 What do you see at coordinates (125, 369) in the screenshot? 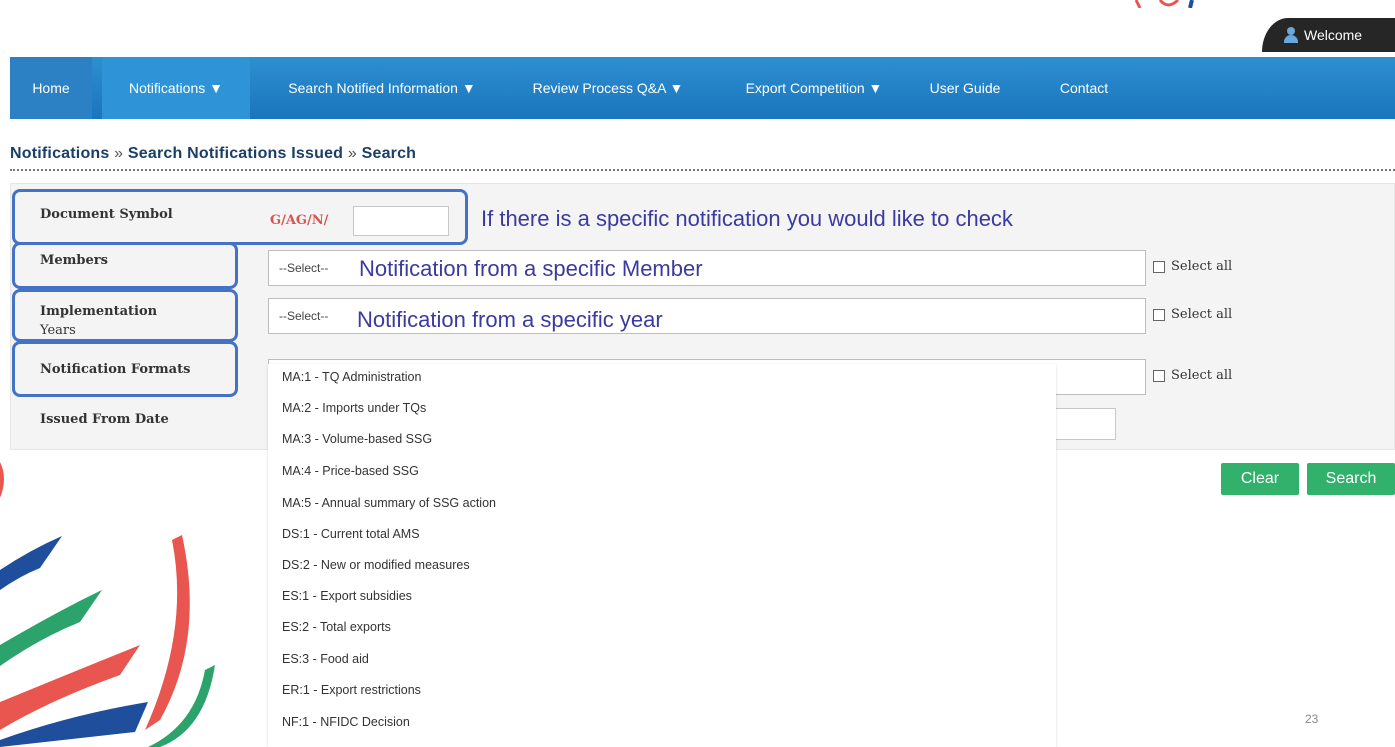
I see `highlight-notification-formats` at bounding box center [125, 369].